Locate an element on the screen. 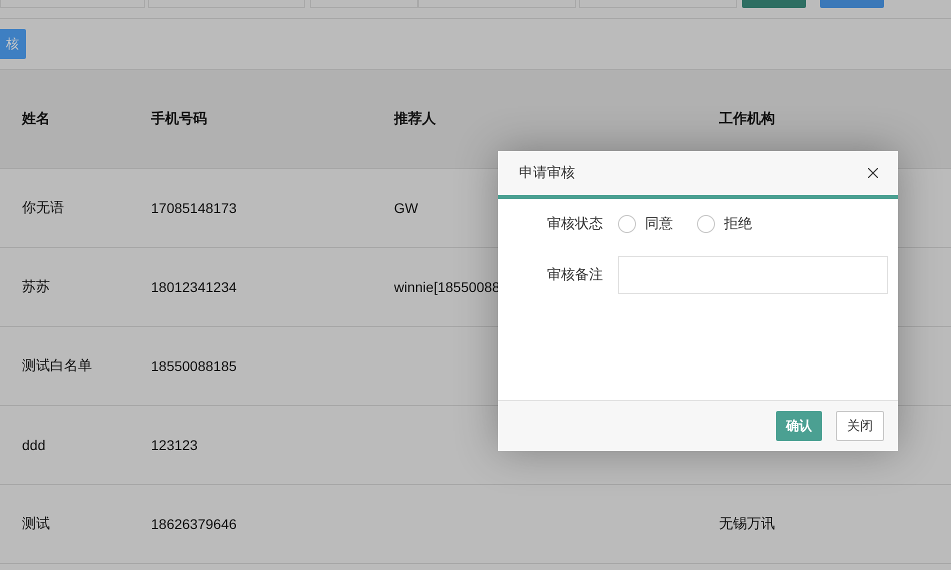 This screenshot has height=570, width=951. dialog-title: 申请审核 is located at coordinates (547, 173).